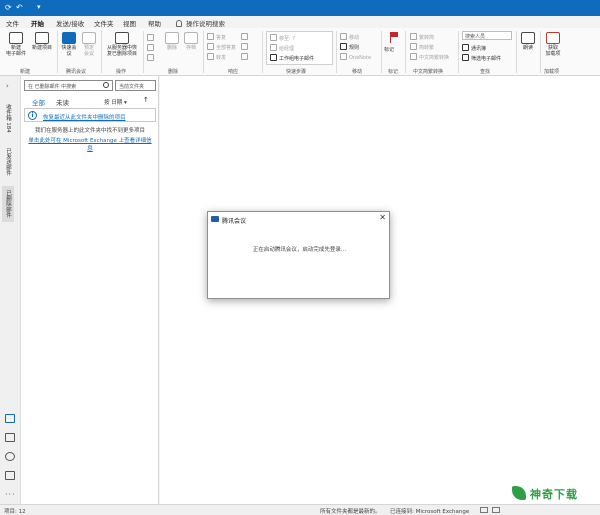 This screenshot has height=515, width=600. I want to click on tab-send-receive: 发送/接收, so click(70, 23).